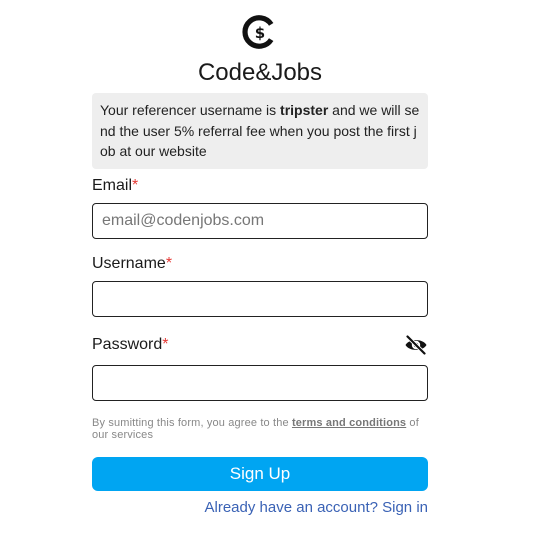  I want to click on email-field, so click(260, 221).